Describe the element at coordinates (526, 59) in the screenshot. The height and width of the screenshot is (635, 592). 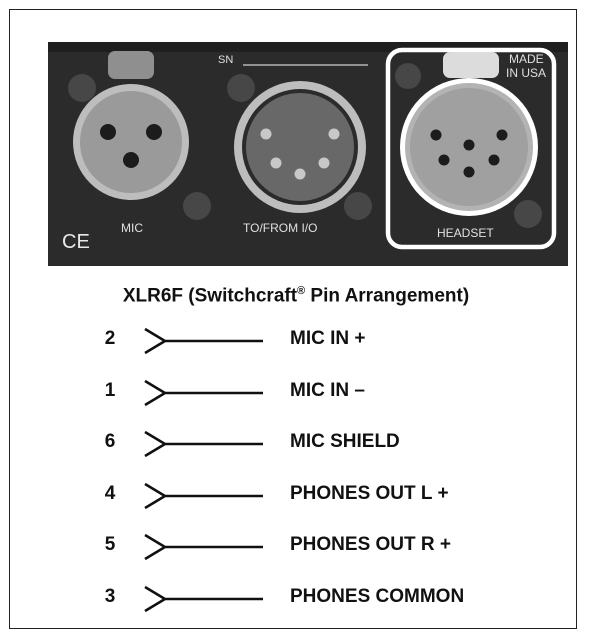
I see `made-in-usa-line1: MADE` at that location.